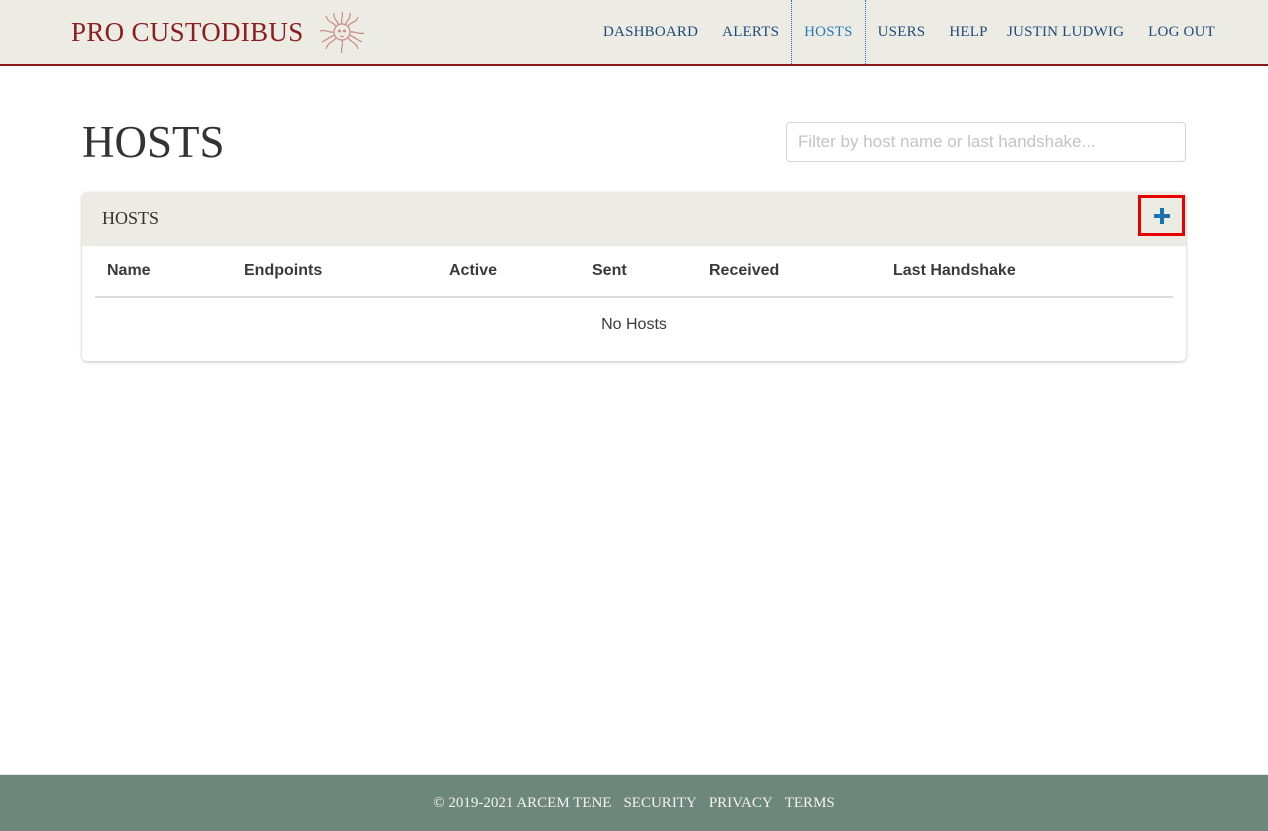 This screenshot has height=831, width=1268. What do you see at coordinates (508, 272) in the screenshot?
I see `column-header-active: Active` at bounding box center [508, 272].